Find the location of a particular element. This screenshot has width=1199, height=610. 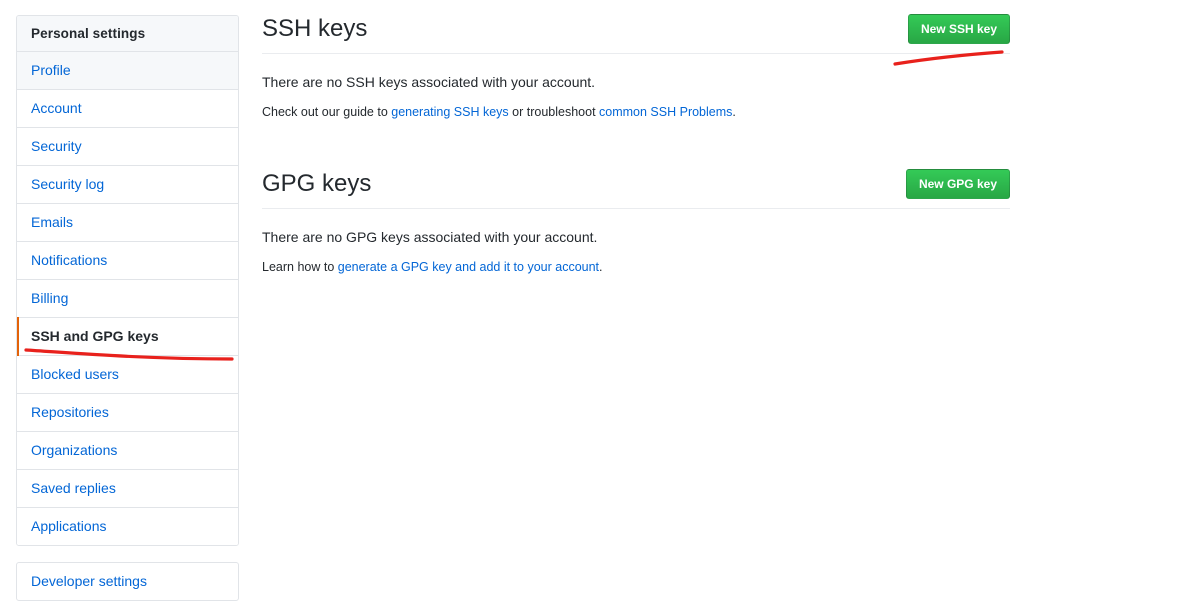

sidebar-item-repositories: Repositories is located at coordinates (127, 413).